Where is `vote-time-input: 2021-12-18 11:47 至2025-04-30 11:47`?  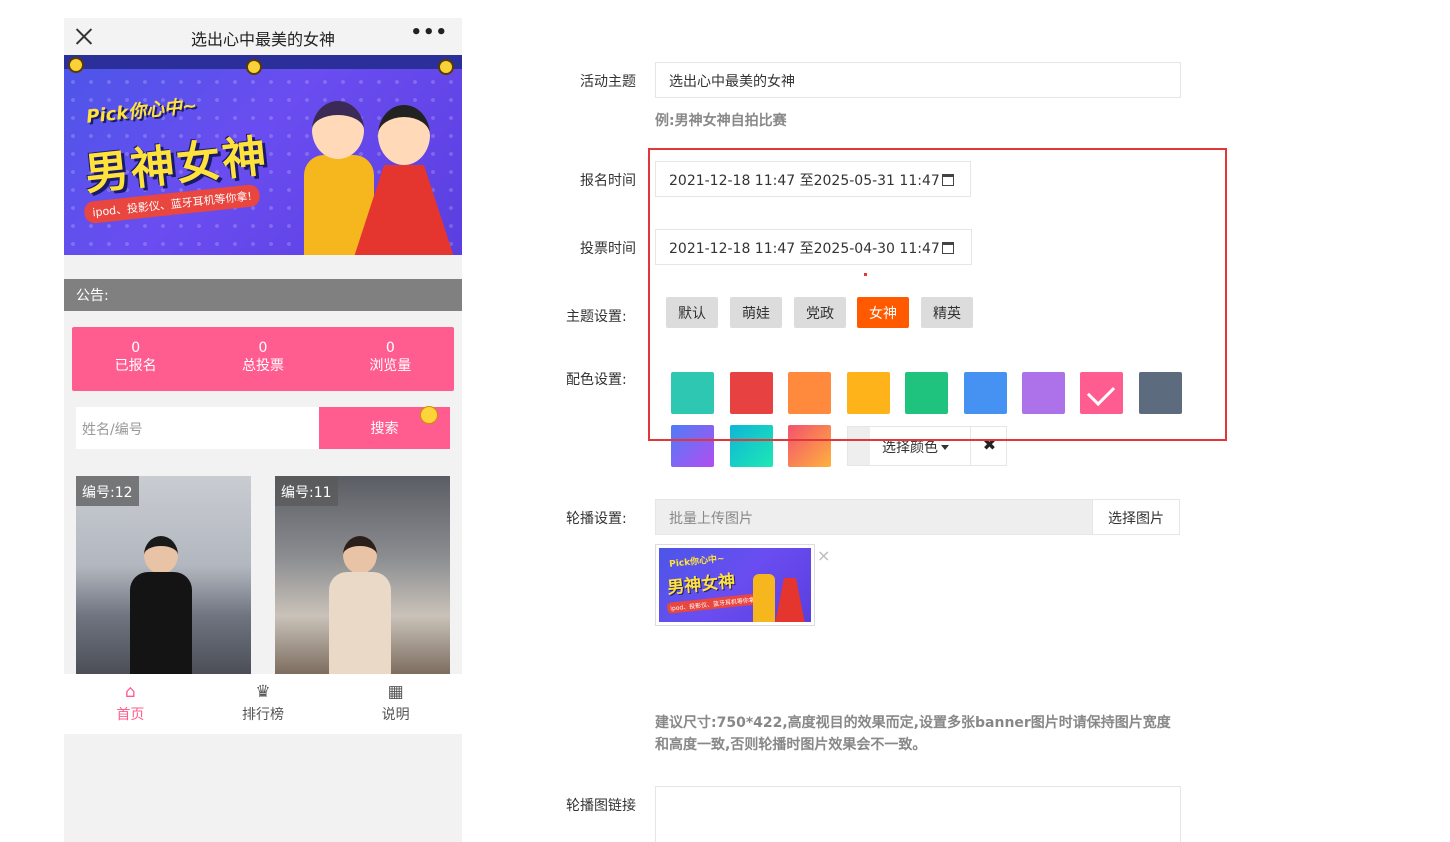 vote-time-input: 2021-12-18 11:47 至2025-04-30 11:47 is located at coordinates (813, 247).